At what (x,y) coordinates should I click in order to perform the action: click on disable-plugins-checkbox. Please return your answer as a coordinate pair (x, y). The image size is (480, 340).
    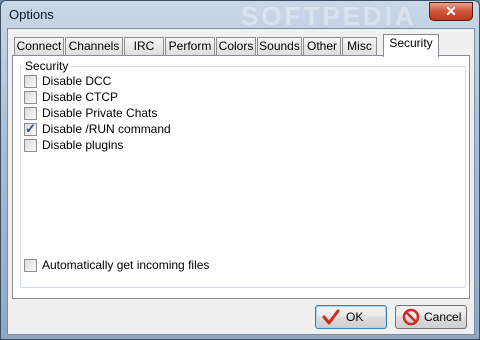
    Looking at the image, I should click on (30, 145).